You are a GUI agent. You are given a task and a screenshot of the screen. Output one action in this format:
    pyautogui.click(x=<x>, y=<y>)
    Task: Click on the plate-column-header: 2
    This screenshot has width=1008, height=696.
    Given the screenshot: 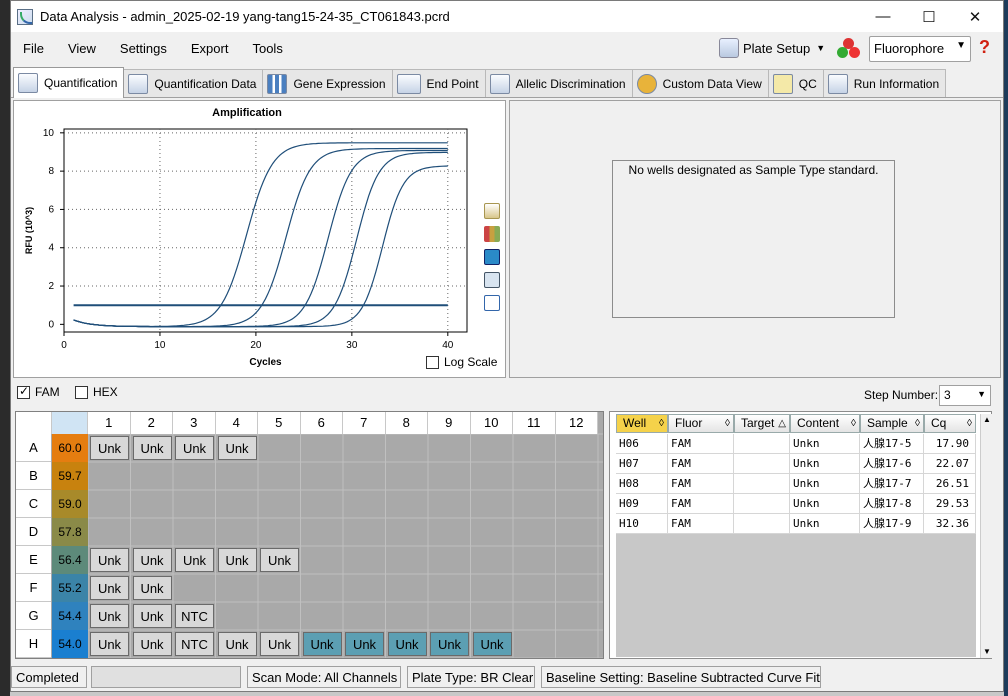 What is the action you would take?
    pyautogui.click(x=151, y=423)
    